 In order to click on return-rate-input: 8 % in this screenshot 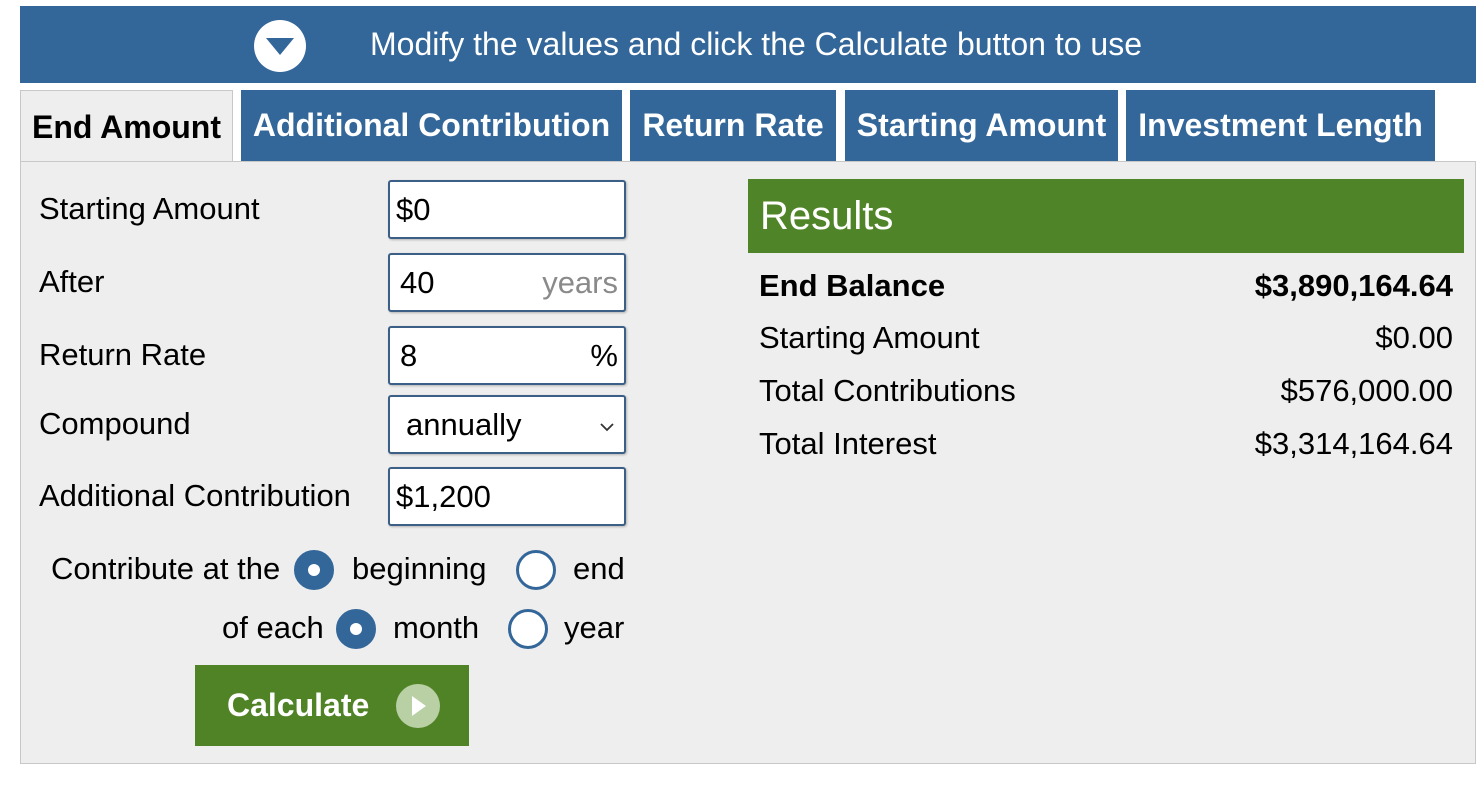, I will do `click(507, 355)`.